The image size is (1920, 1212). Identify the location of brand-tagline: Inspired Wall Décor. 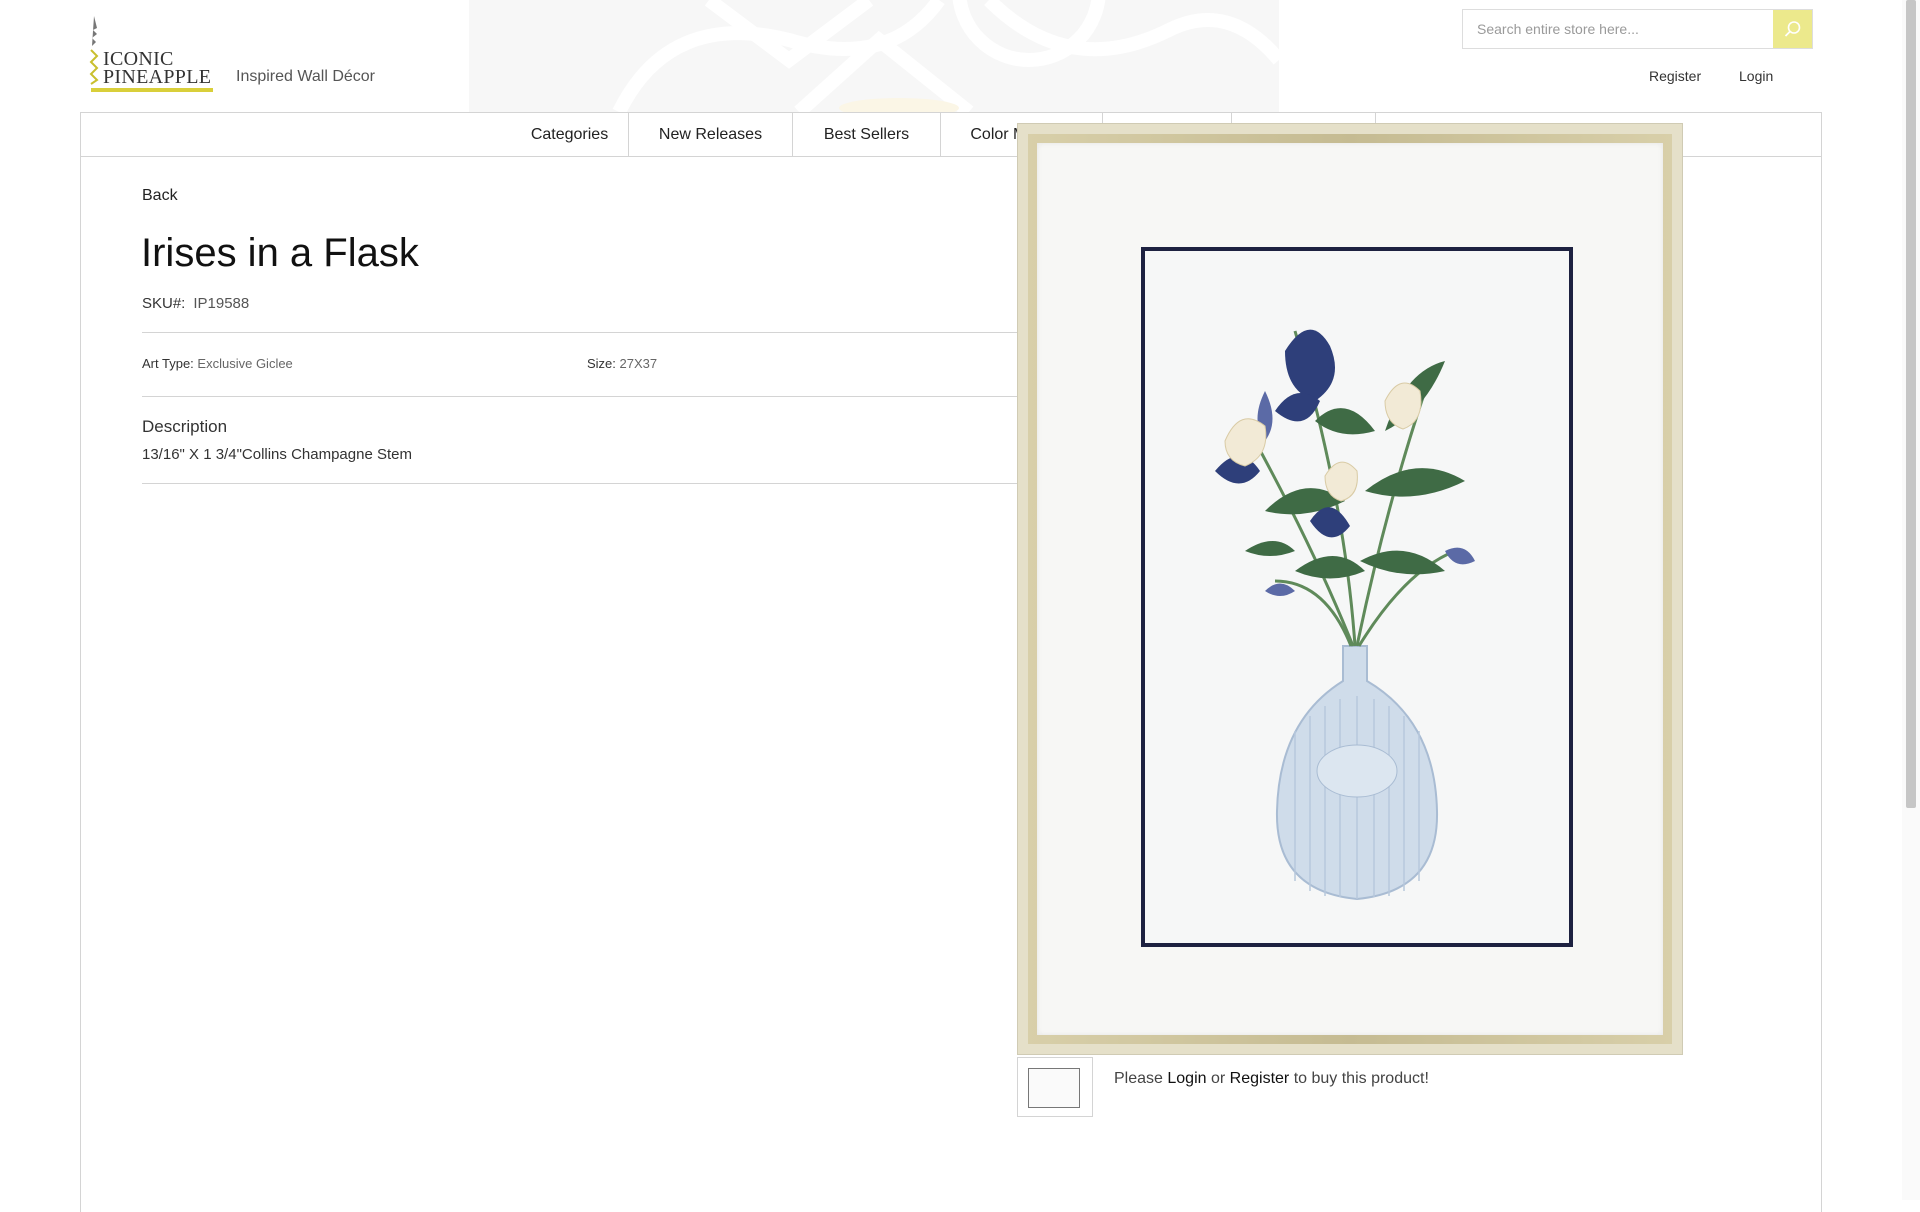
(306, 76).